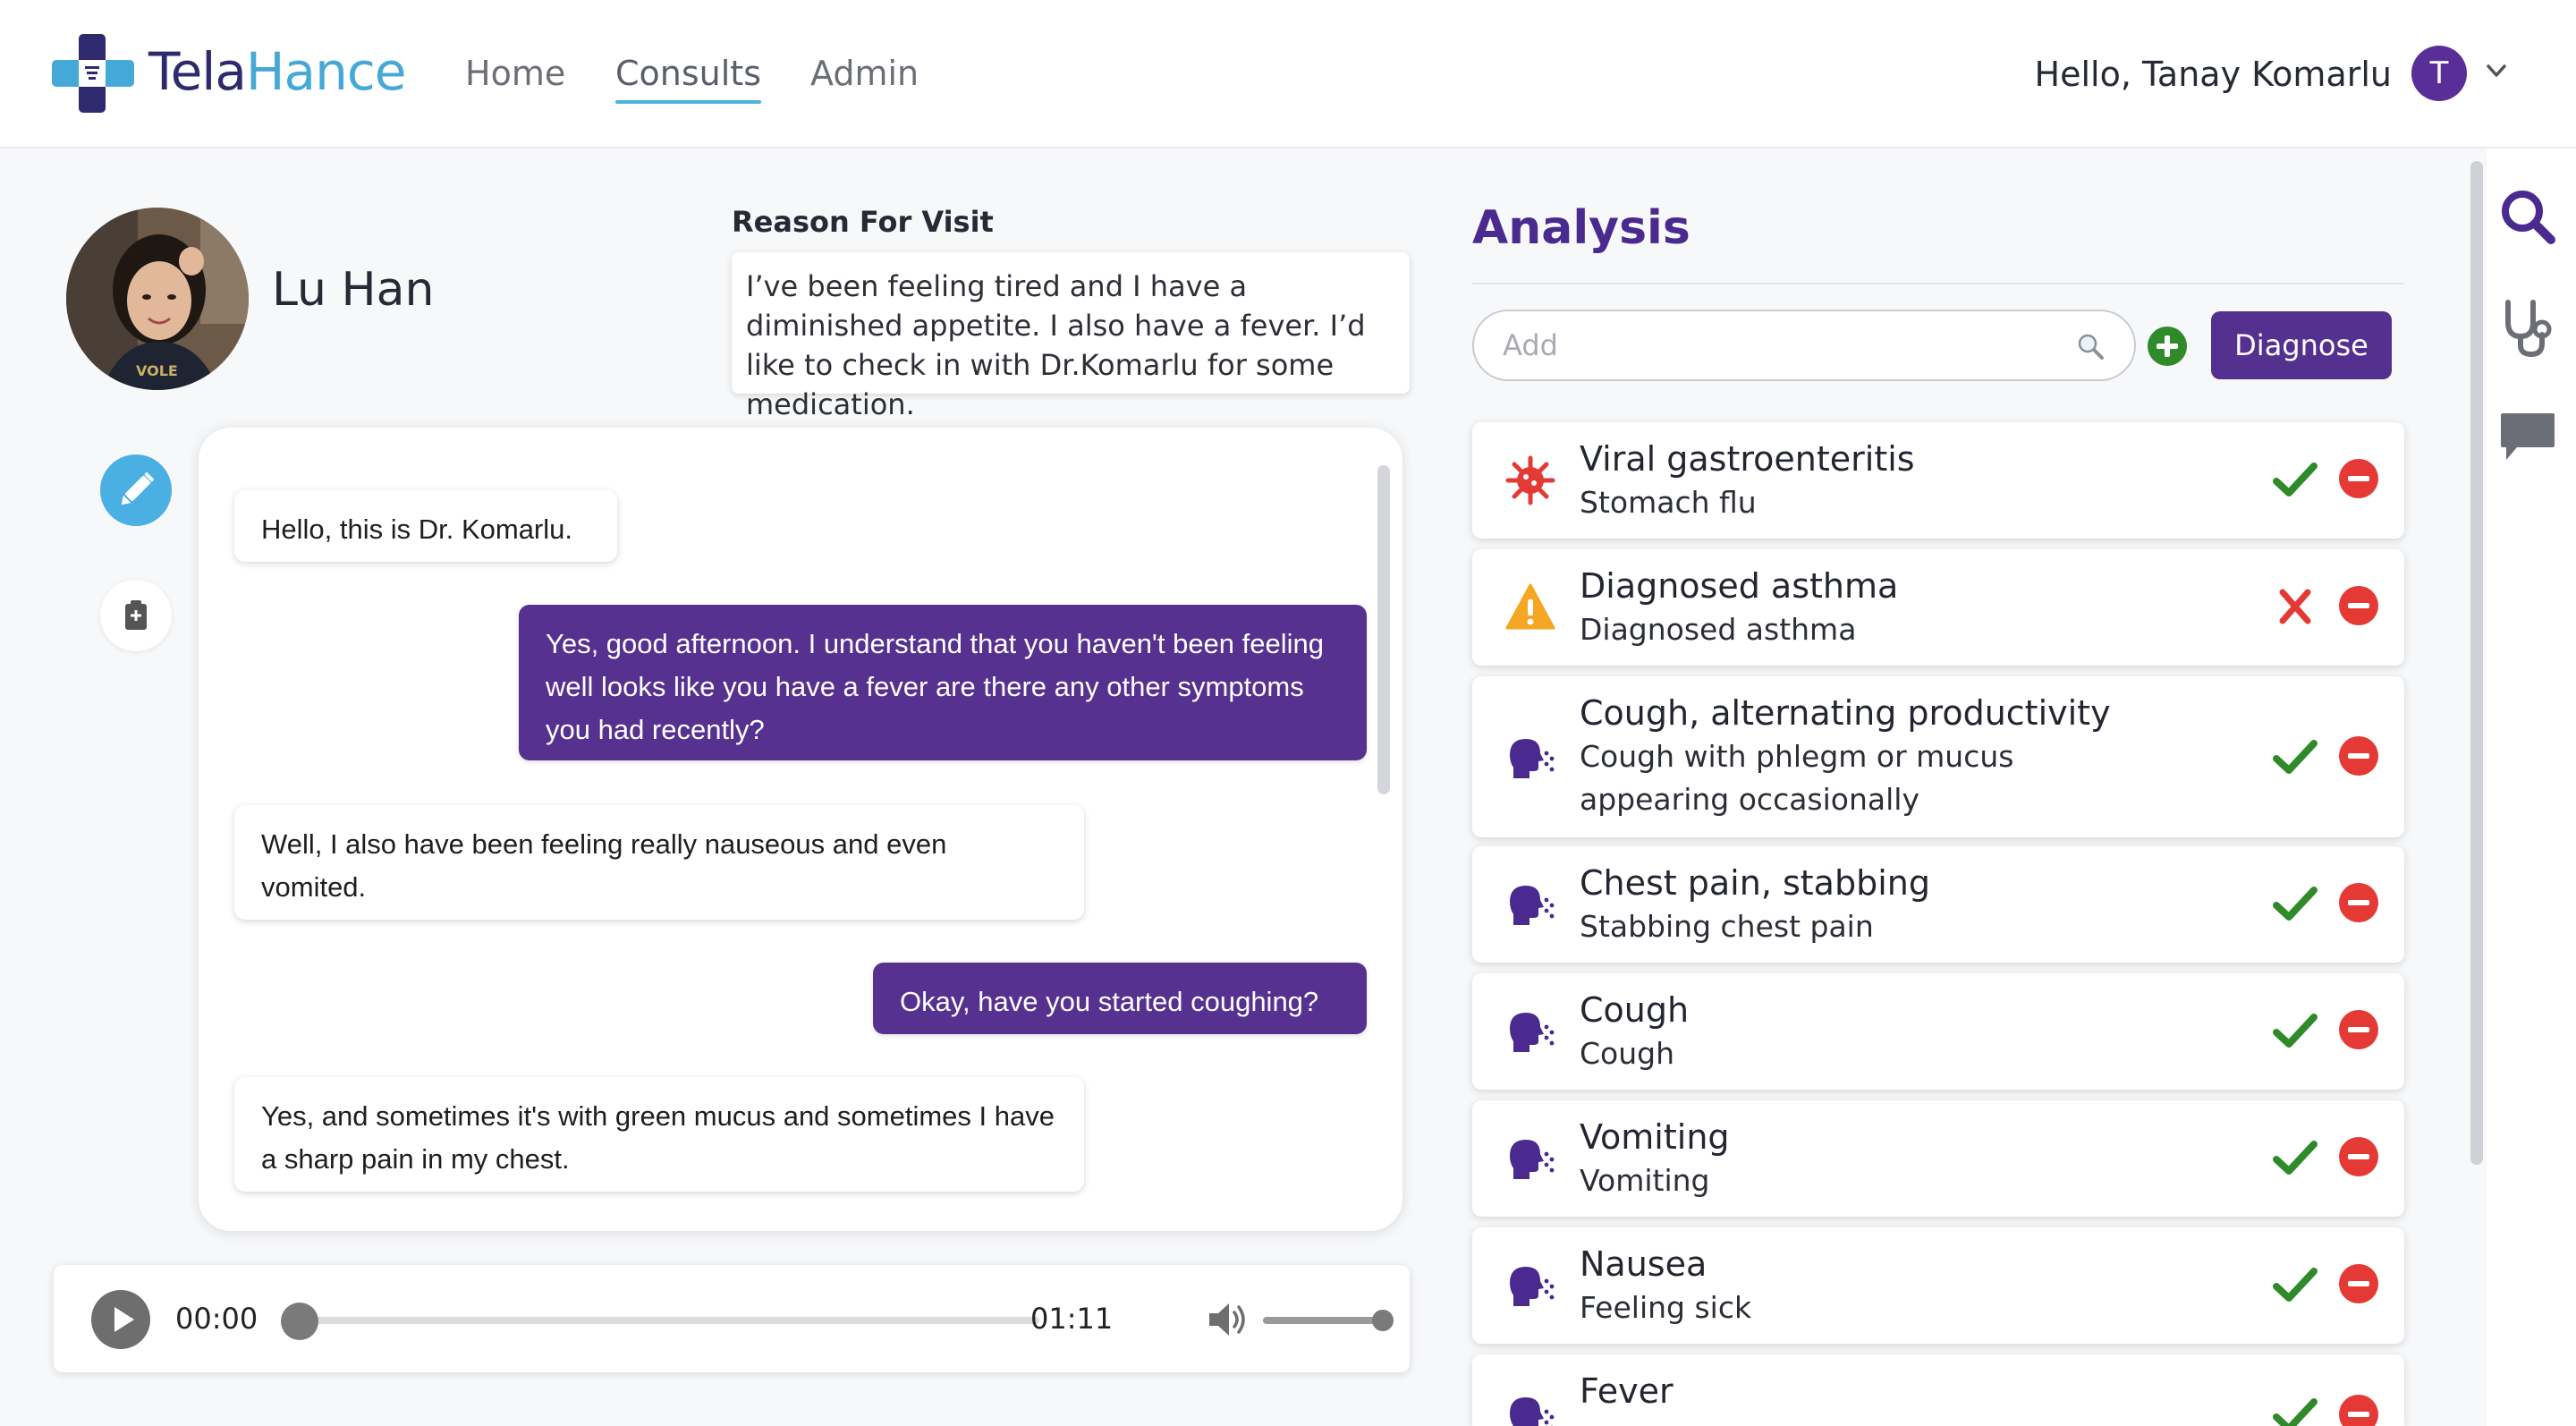 This screenshot has height=1426, width=2576. I want to click on chevron-down-icon, so click(2496, 71).